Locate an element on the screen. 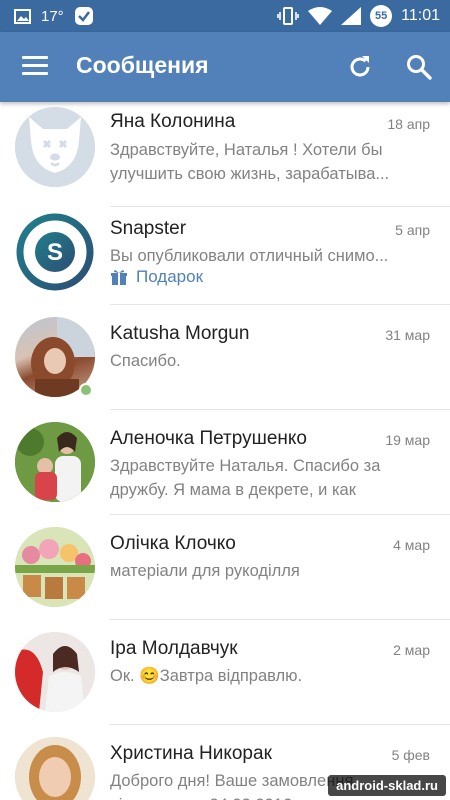 Image resolution: width=450 pixels, height=800 pixels. contact-name: Олічка Клочко is located at coordinates (173, 543).